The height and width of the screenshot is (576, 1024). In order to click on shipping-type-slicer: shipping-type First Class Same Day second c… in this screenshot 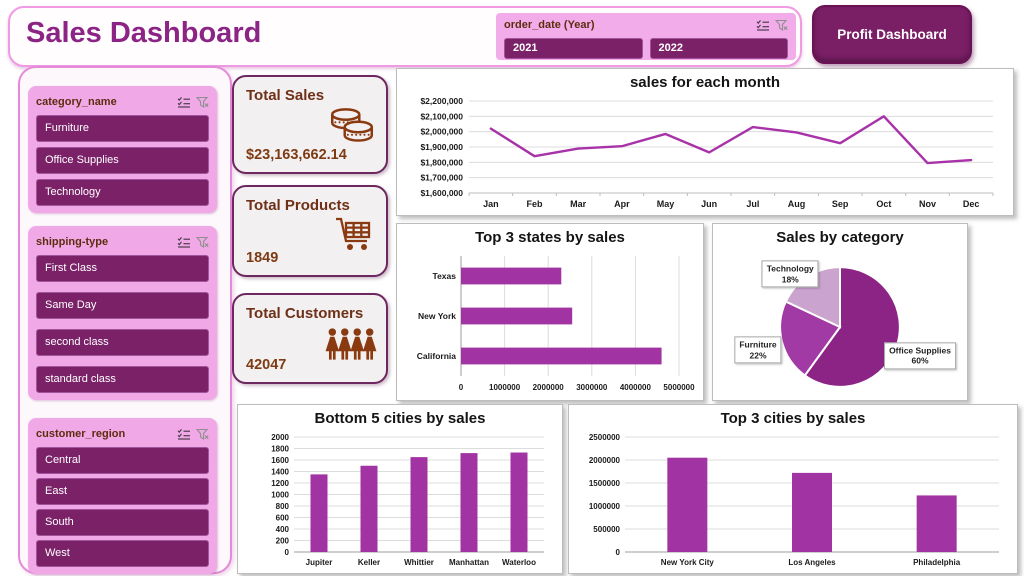, I will do `click(122, 313)`.